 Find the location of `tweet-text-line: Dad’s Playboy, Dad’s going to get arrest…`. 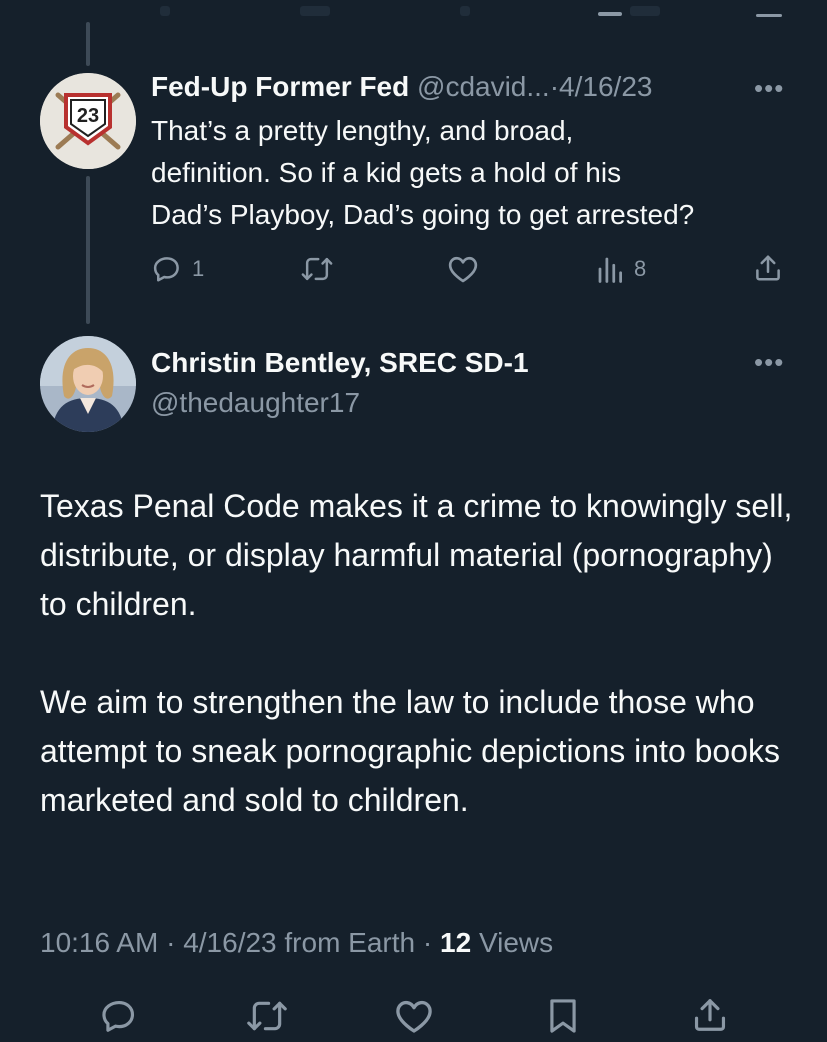

tweet-text-line: Dad’s Playboy, Dad’s going to get arrest… is located at coordinates (423, 214).